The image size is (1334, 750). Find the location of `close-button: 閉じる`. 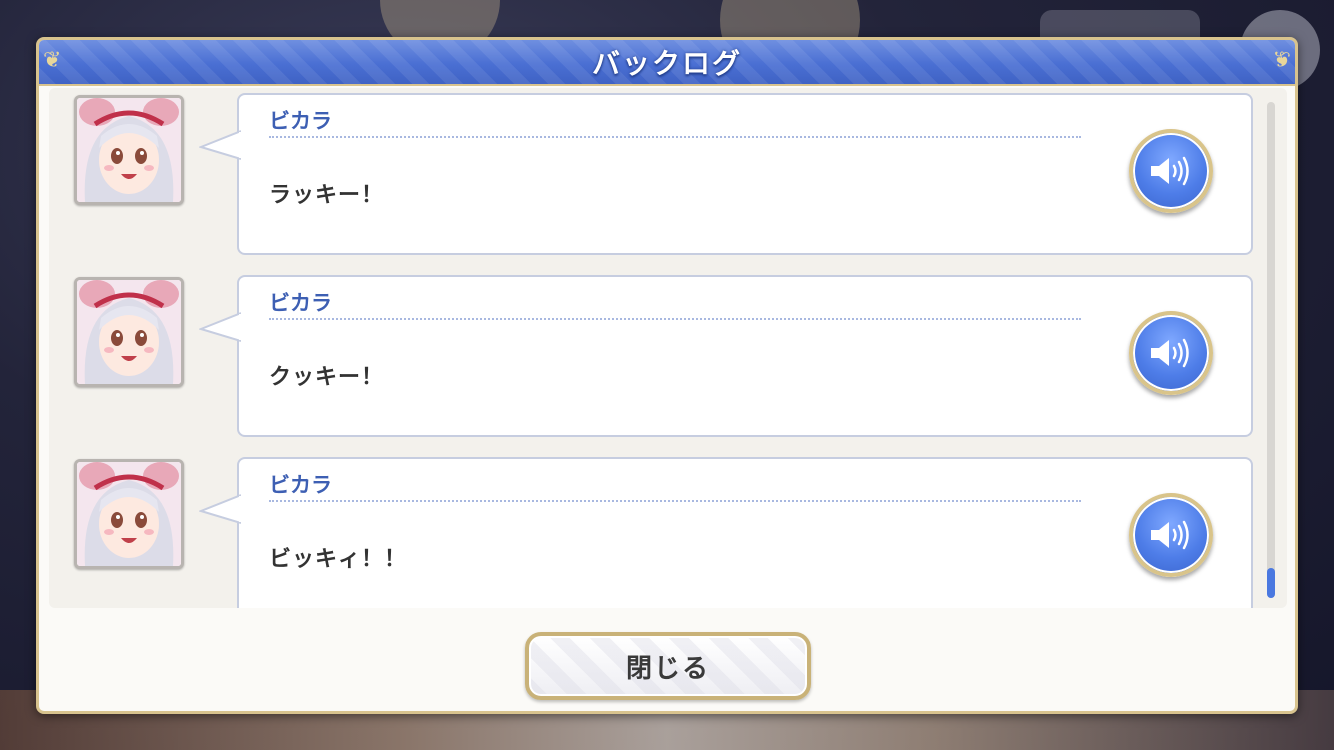

close-button: 閉じる is located at coordinates (668, 666).